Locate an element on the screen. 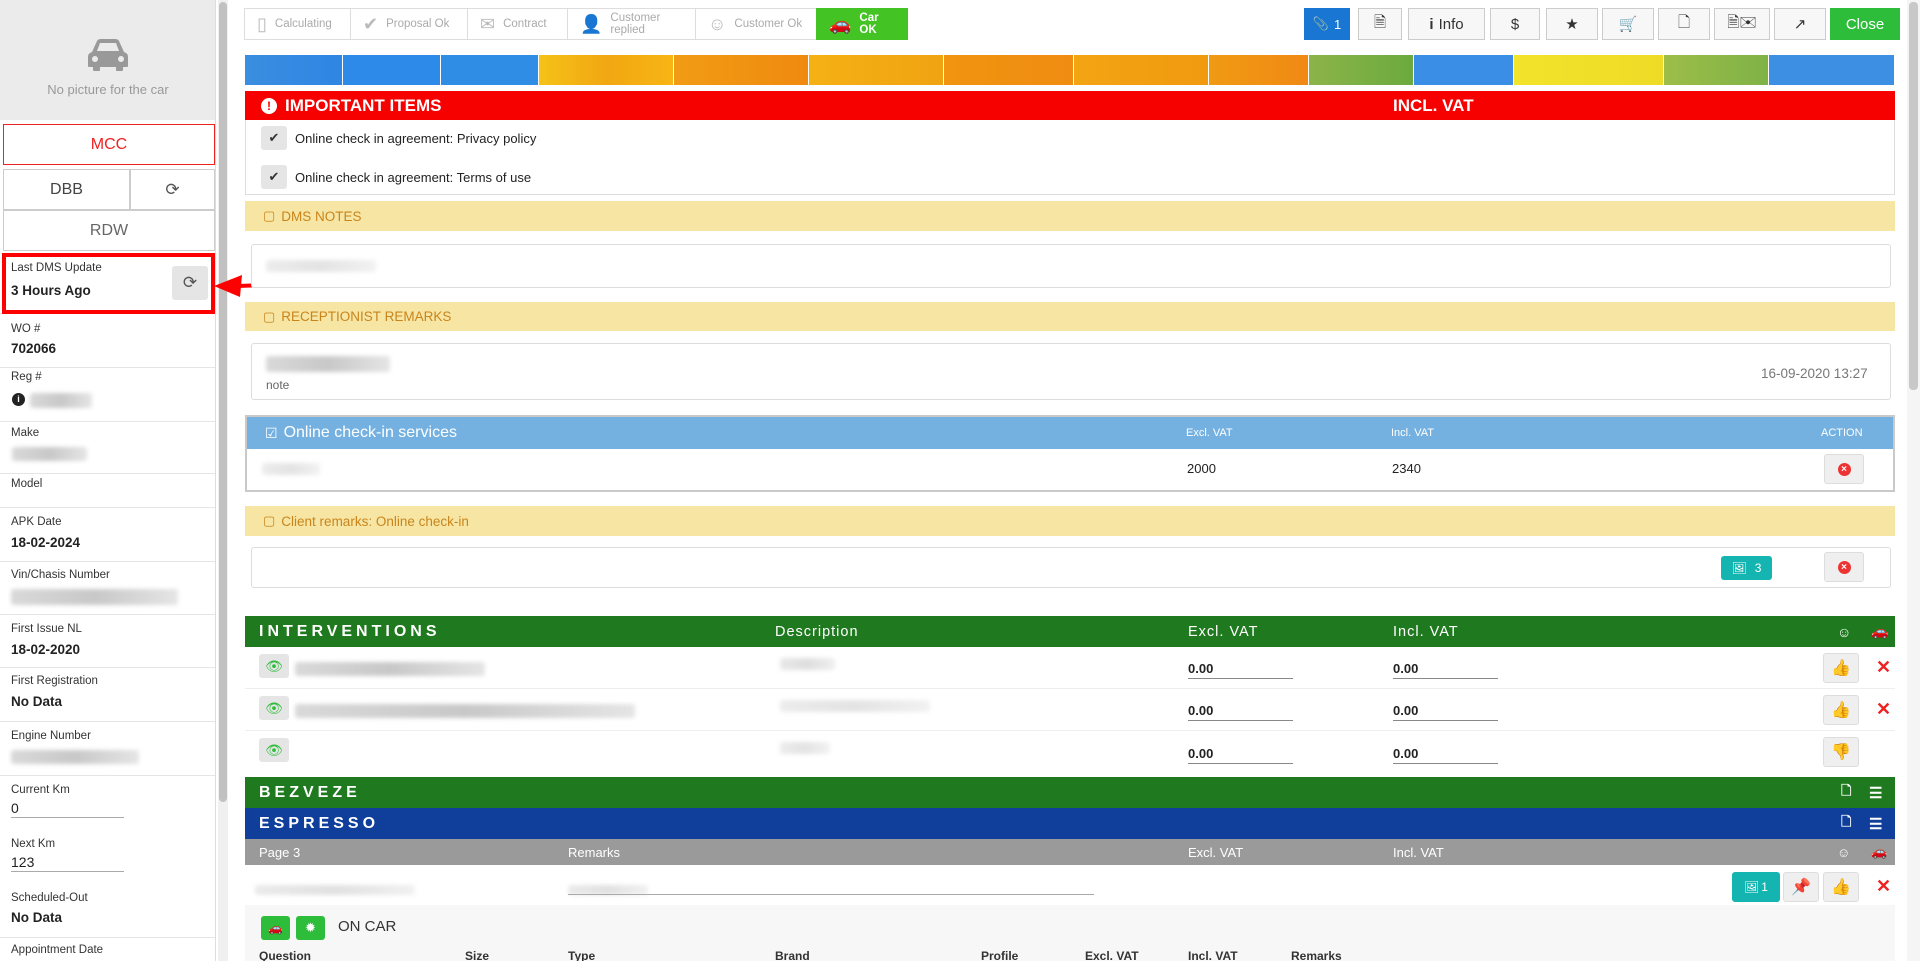  favorite-button: ★ is located at coordinates (1572, 24).